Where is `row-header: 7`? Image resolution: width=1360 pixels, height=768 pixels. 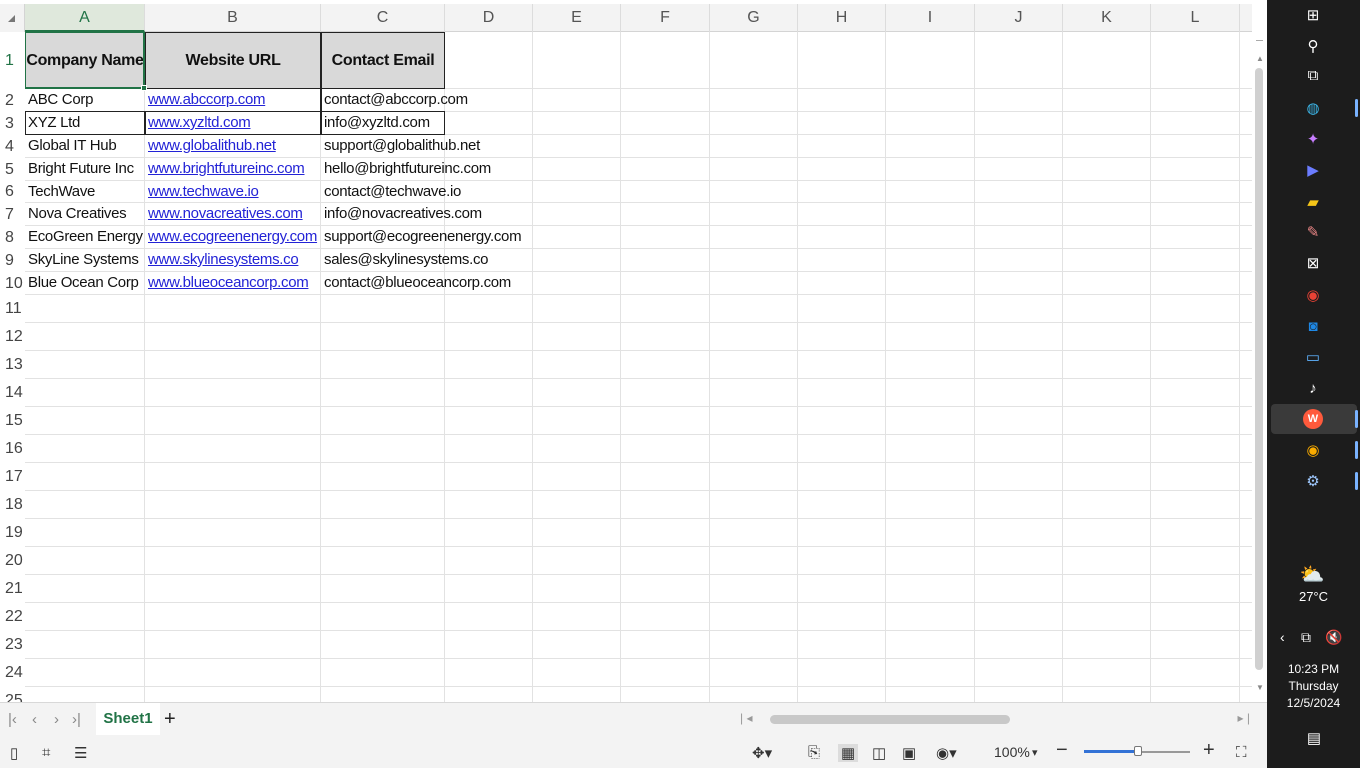 row-header: 7 is located at coordinates (12, 214).